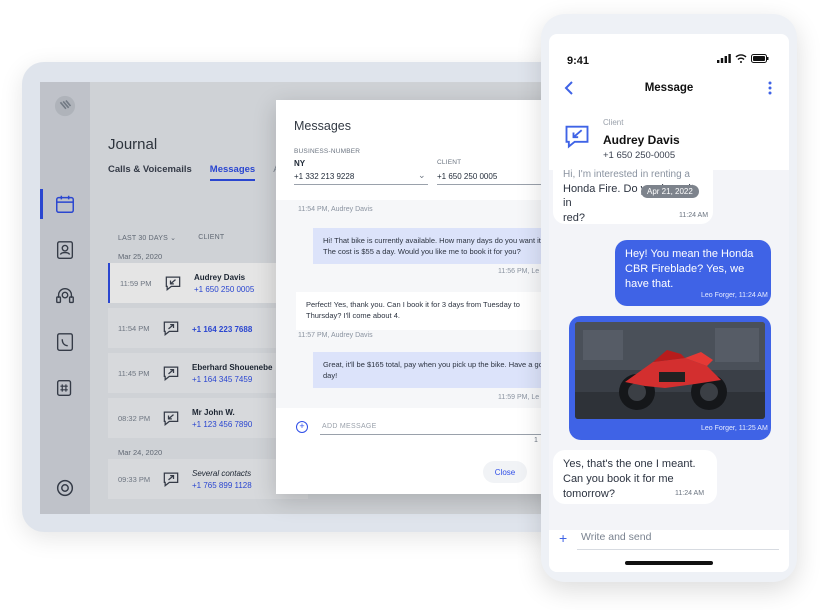 The width and height of the screenshot is (820, 610). What do you see at coordinates (770, 90) in the screenshot?
I see `more-vertical-icon` at bounding box center [770, 90].